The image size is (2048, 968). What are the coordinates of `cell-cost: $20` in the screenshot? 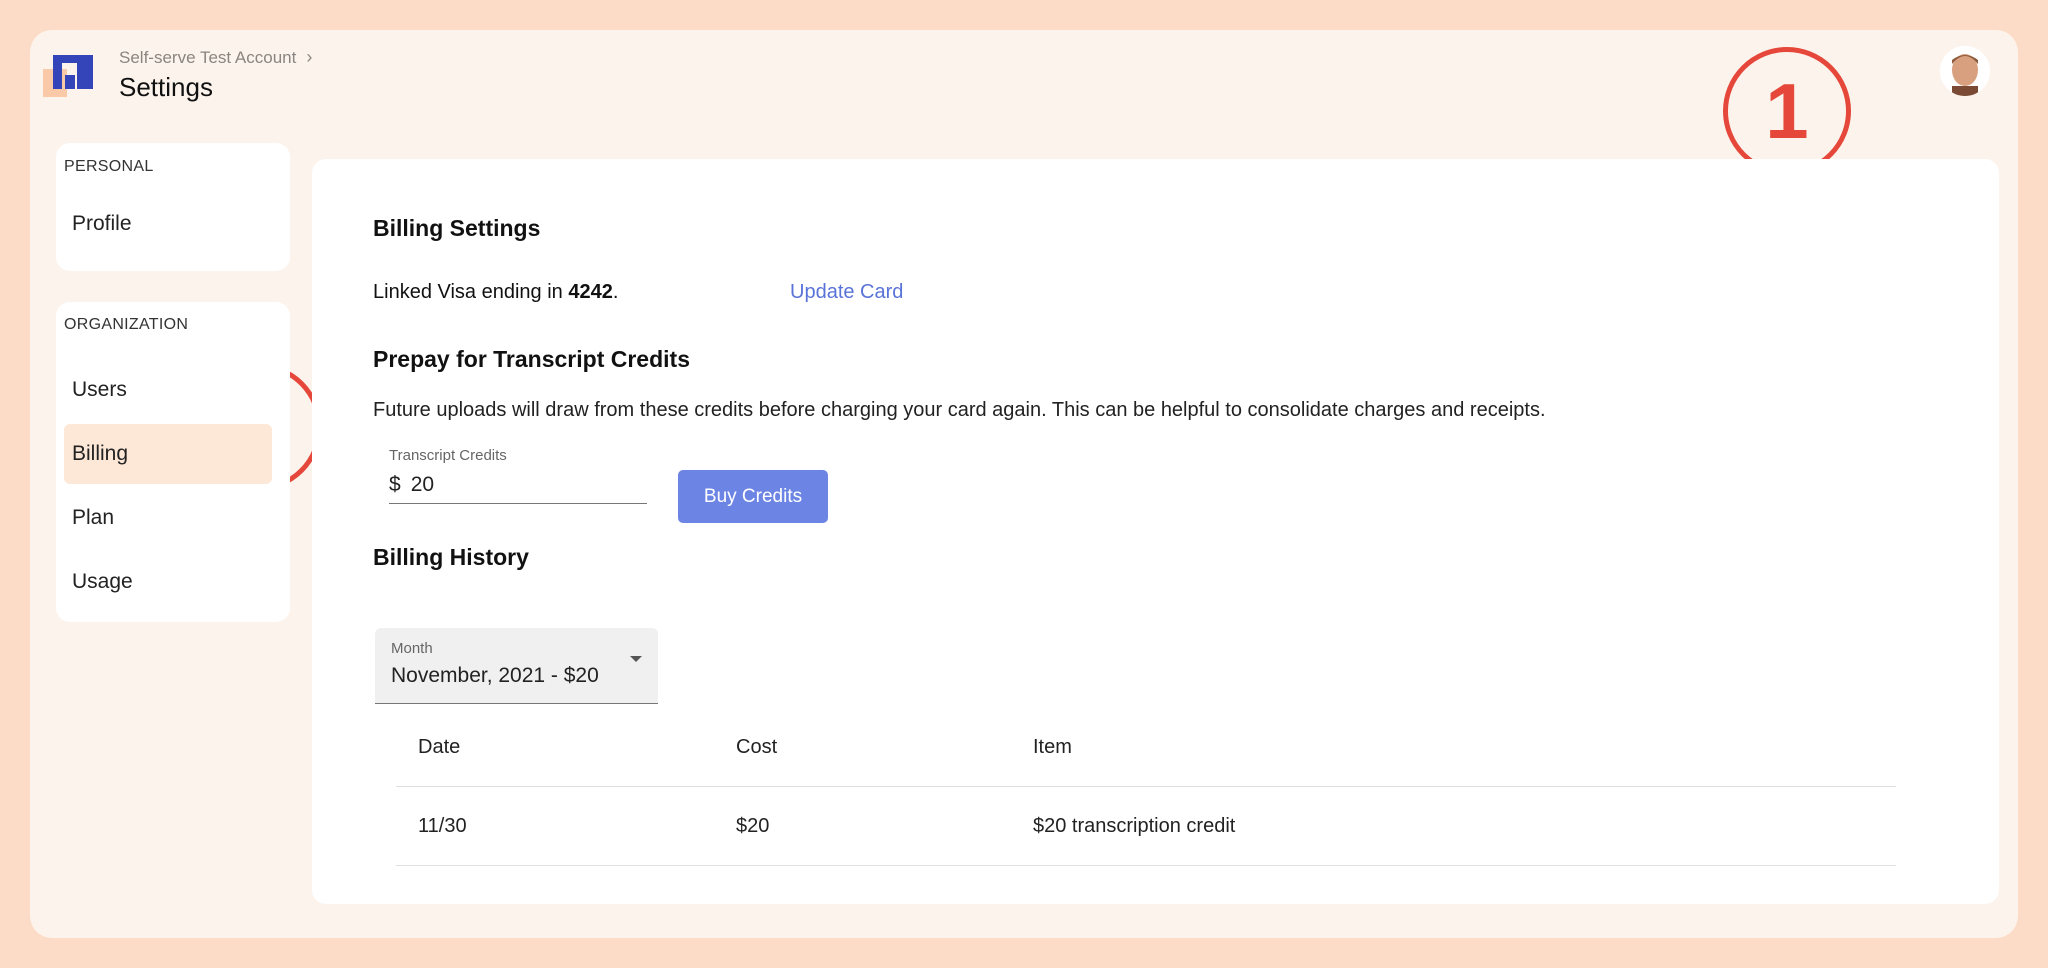 It's located at (753, 825).